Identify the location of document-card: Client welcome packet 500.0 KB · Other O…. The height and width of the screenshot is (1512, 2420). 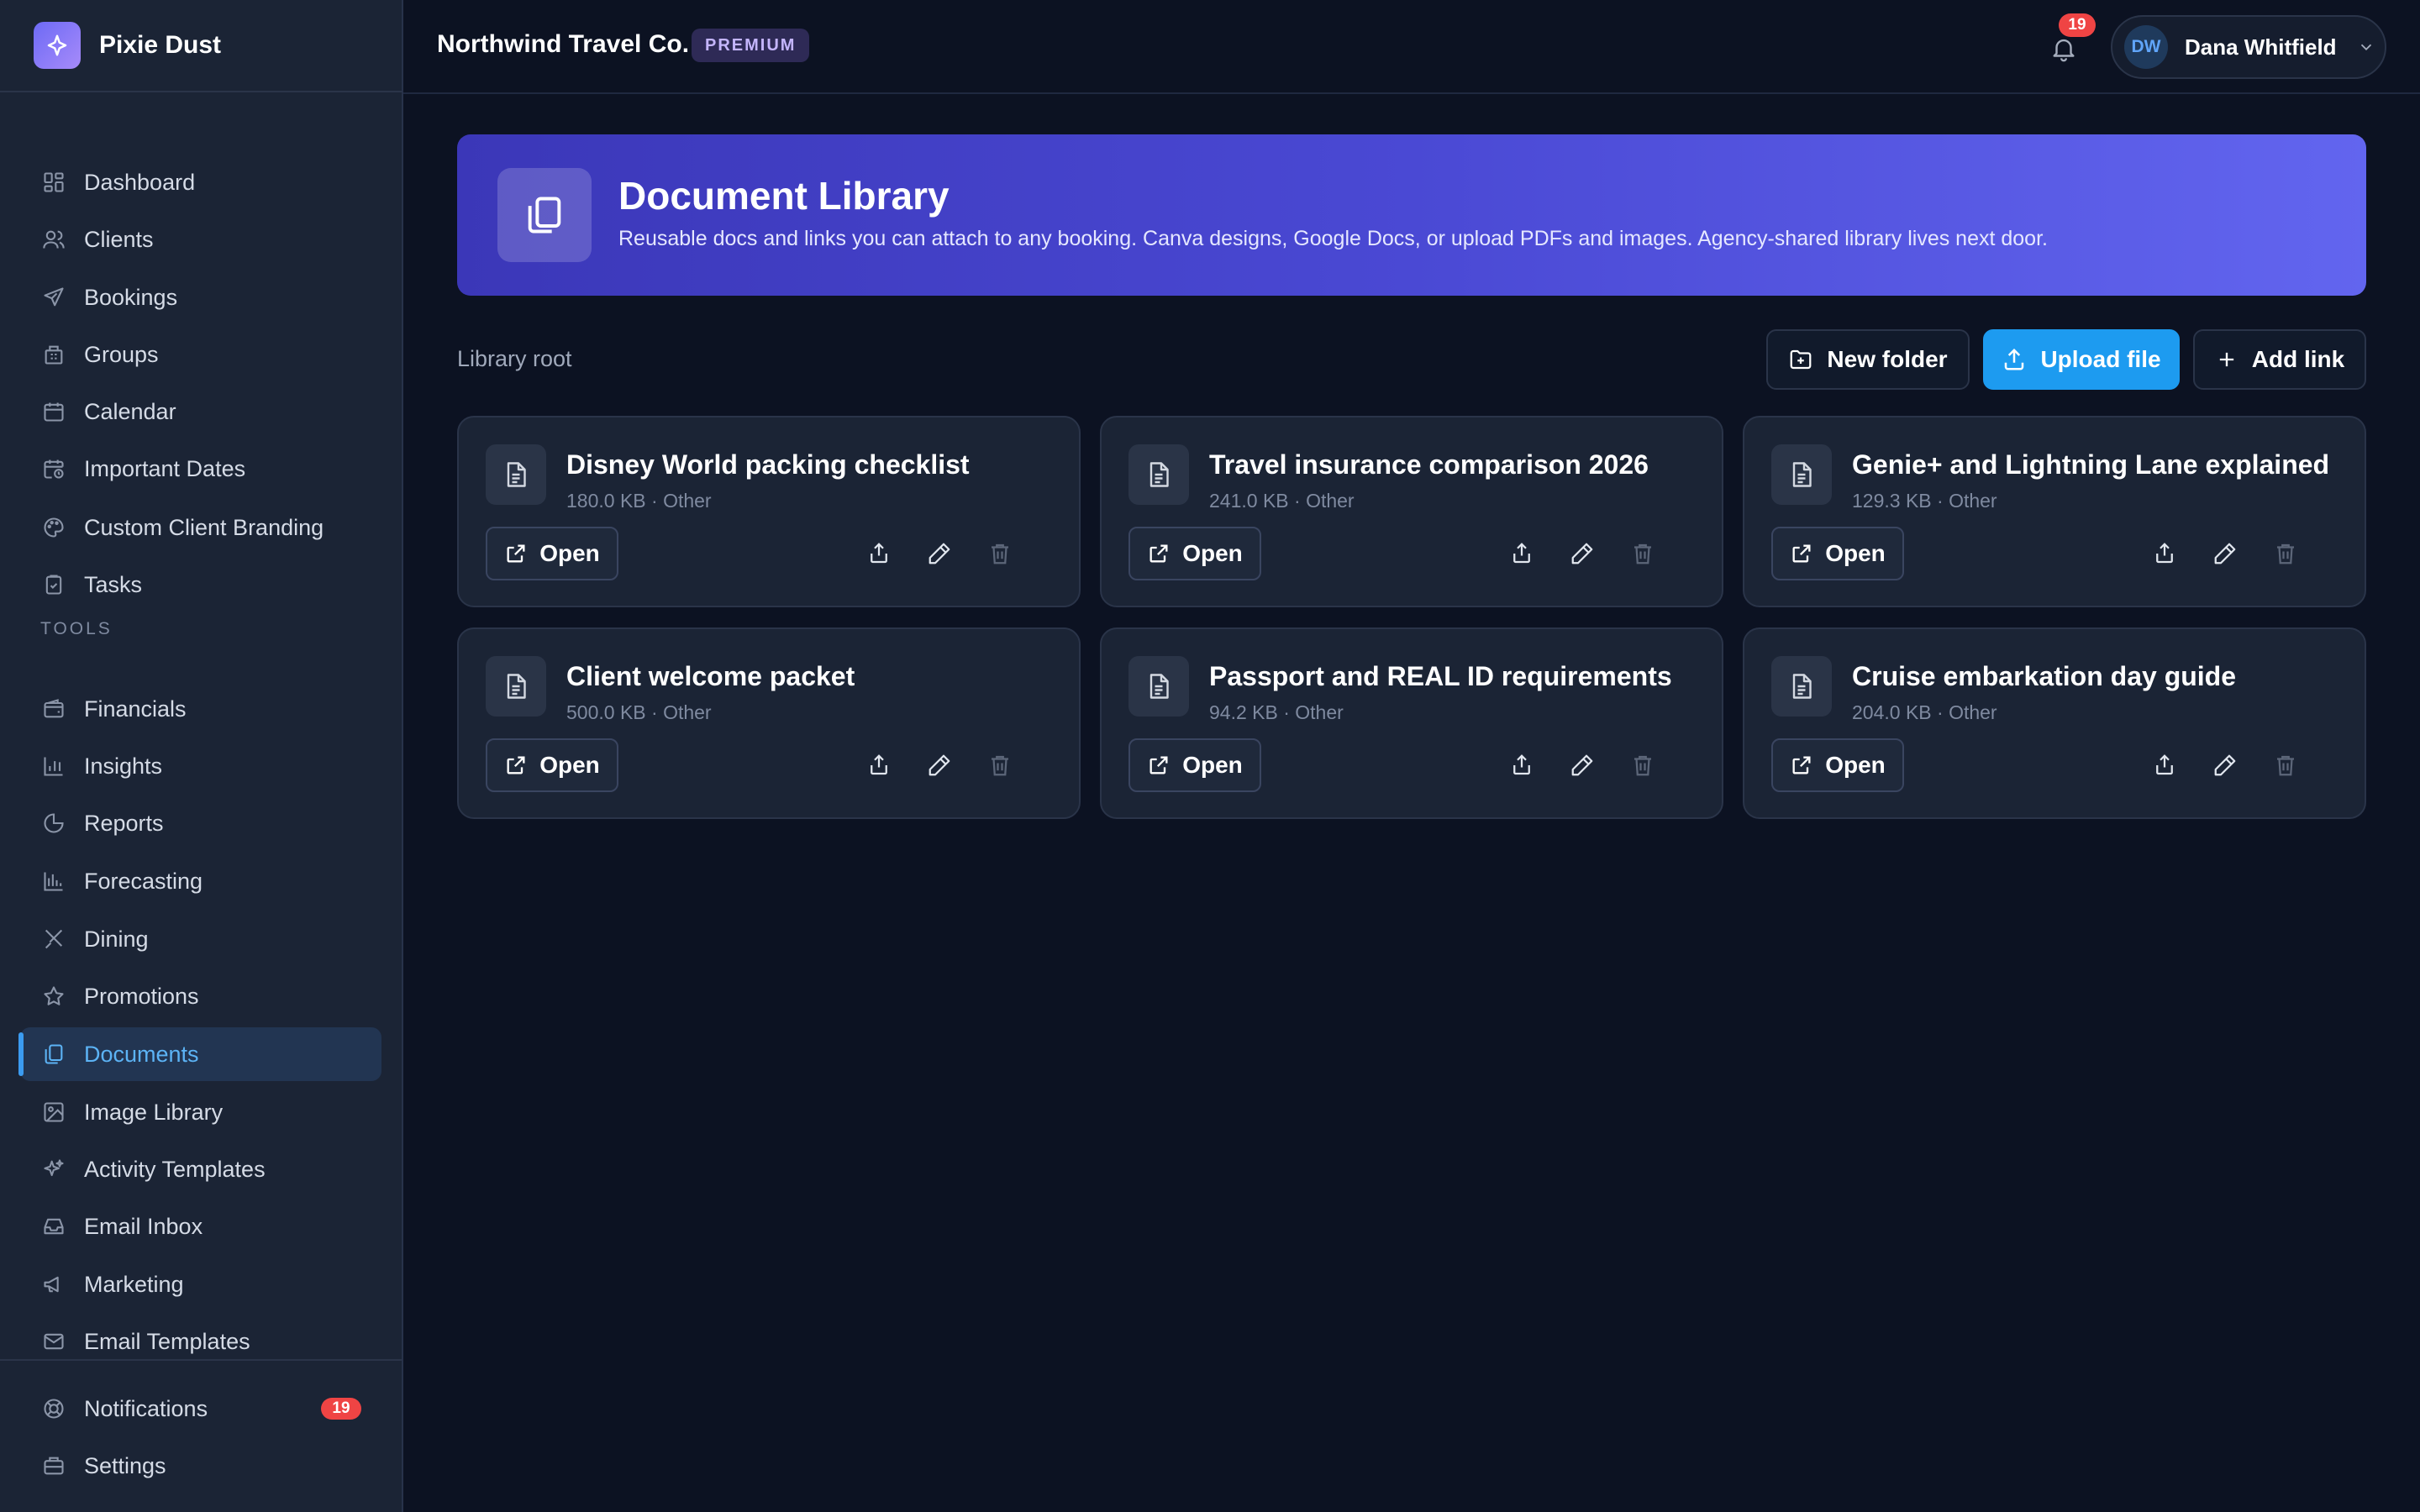
(769, 723).